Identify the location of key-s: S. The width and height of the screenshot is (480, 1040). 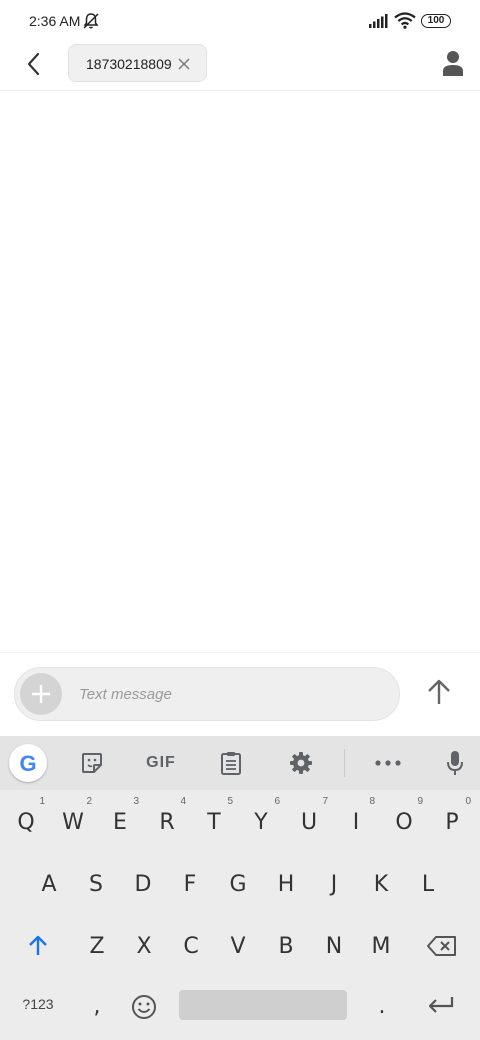
(96, 885).